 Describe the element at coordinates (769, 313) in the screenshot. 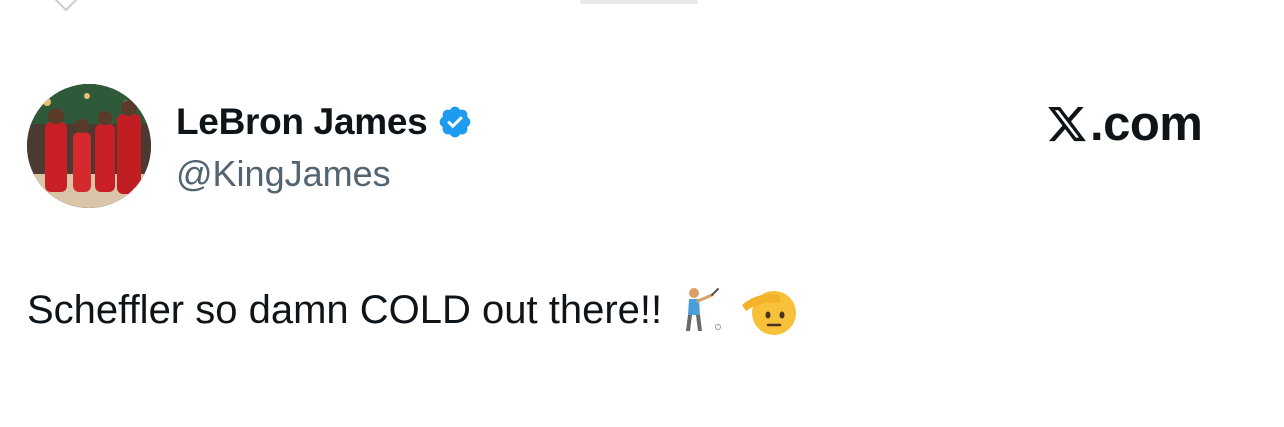

I see `saluting-face-emoji-icon` at that location.